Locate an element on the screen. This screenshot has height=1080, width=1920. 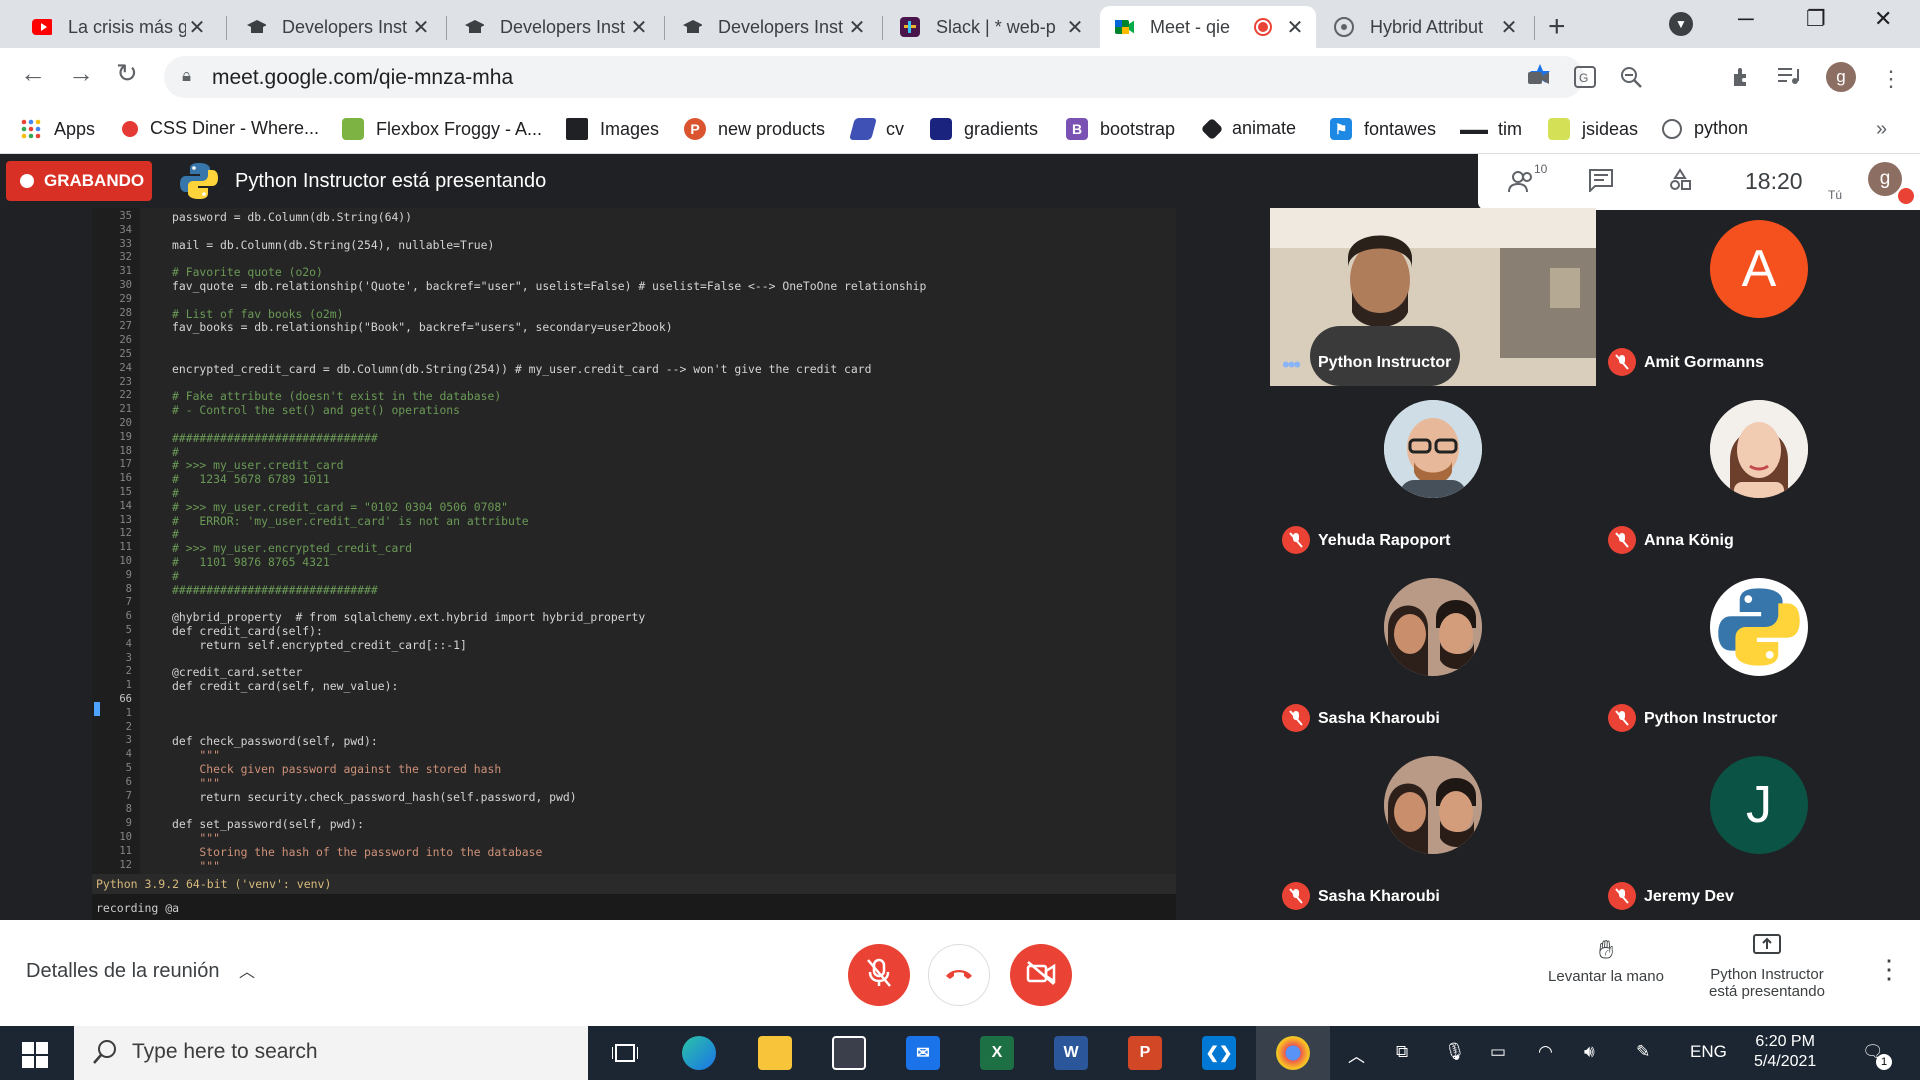
excel-icon: X is located at coordinates (997, 1053).